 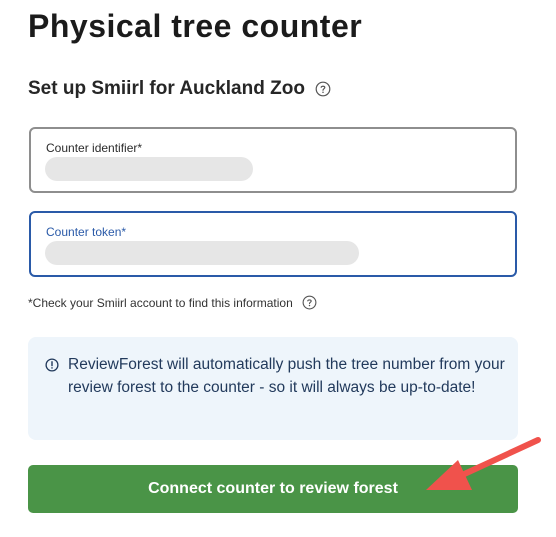 What do you see at coordinates (195, 26) in the screenshot?
I see `page-title: Physical tree counter` at bounding box center [195, 26].